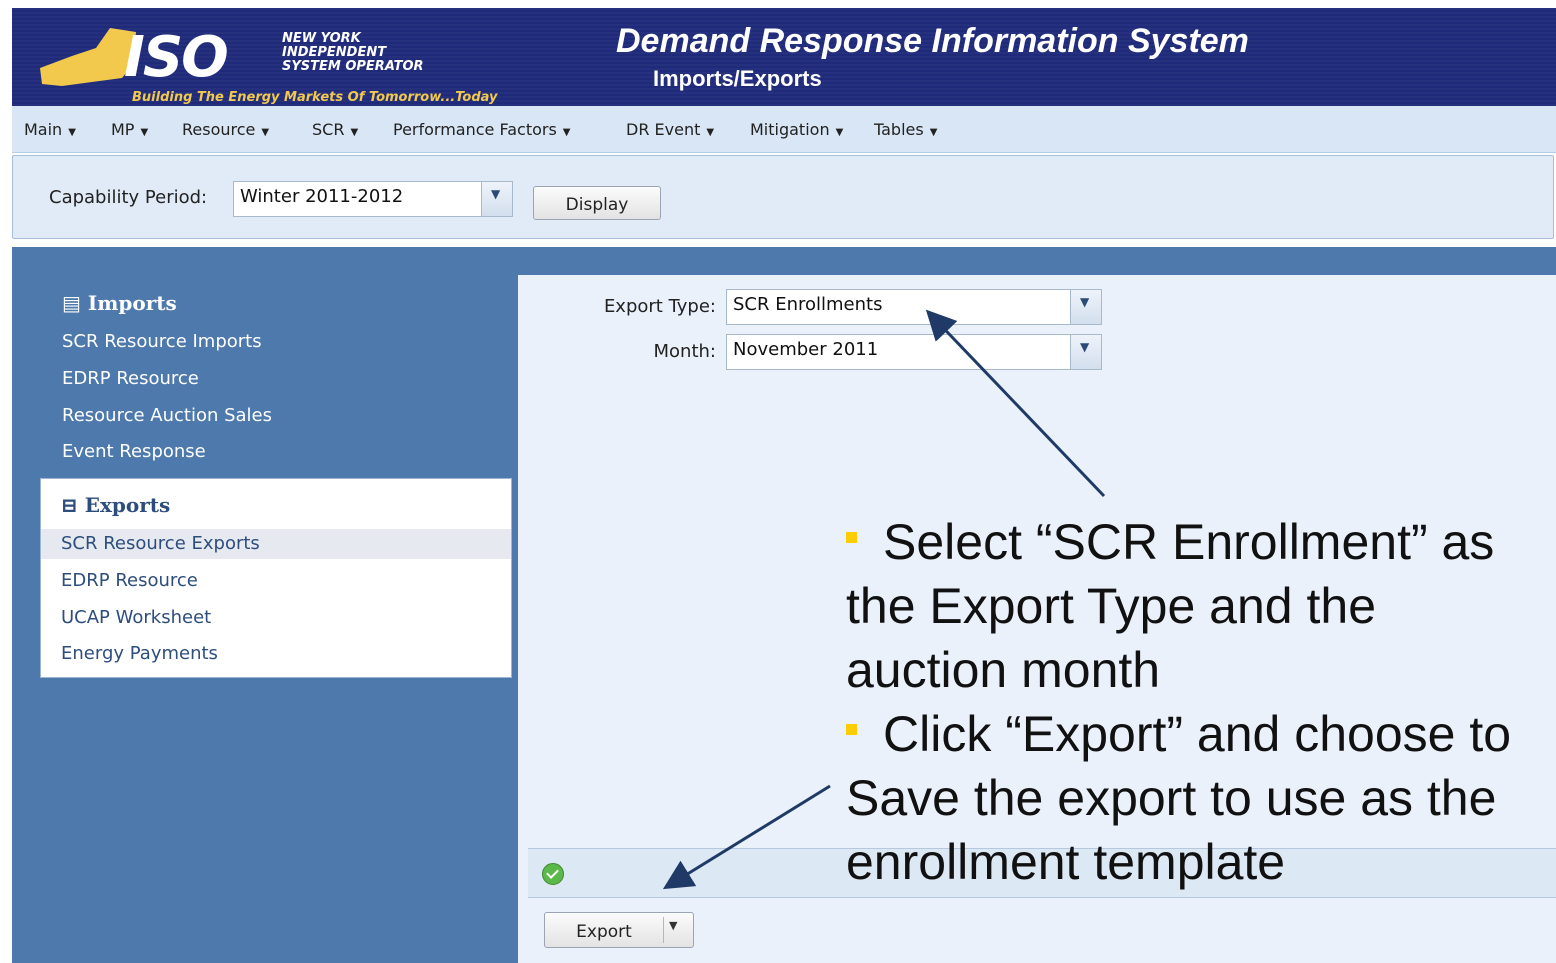 The image size is (1556, 963). Describe the element at coordinates (597, 203) in the screenshot. I see `display-button: Display` at that location.